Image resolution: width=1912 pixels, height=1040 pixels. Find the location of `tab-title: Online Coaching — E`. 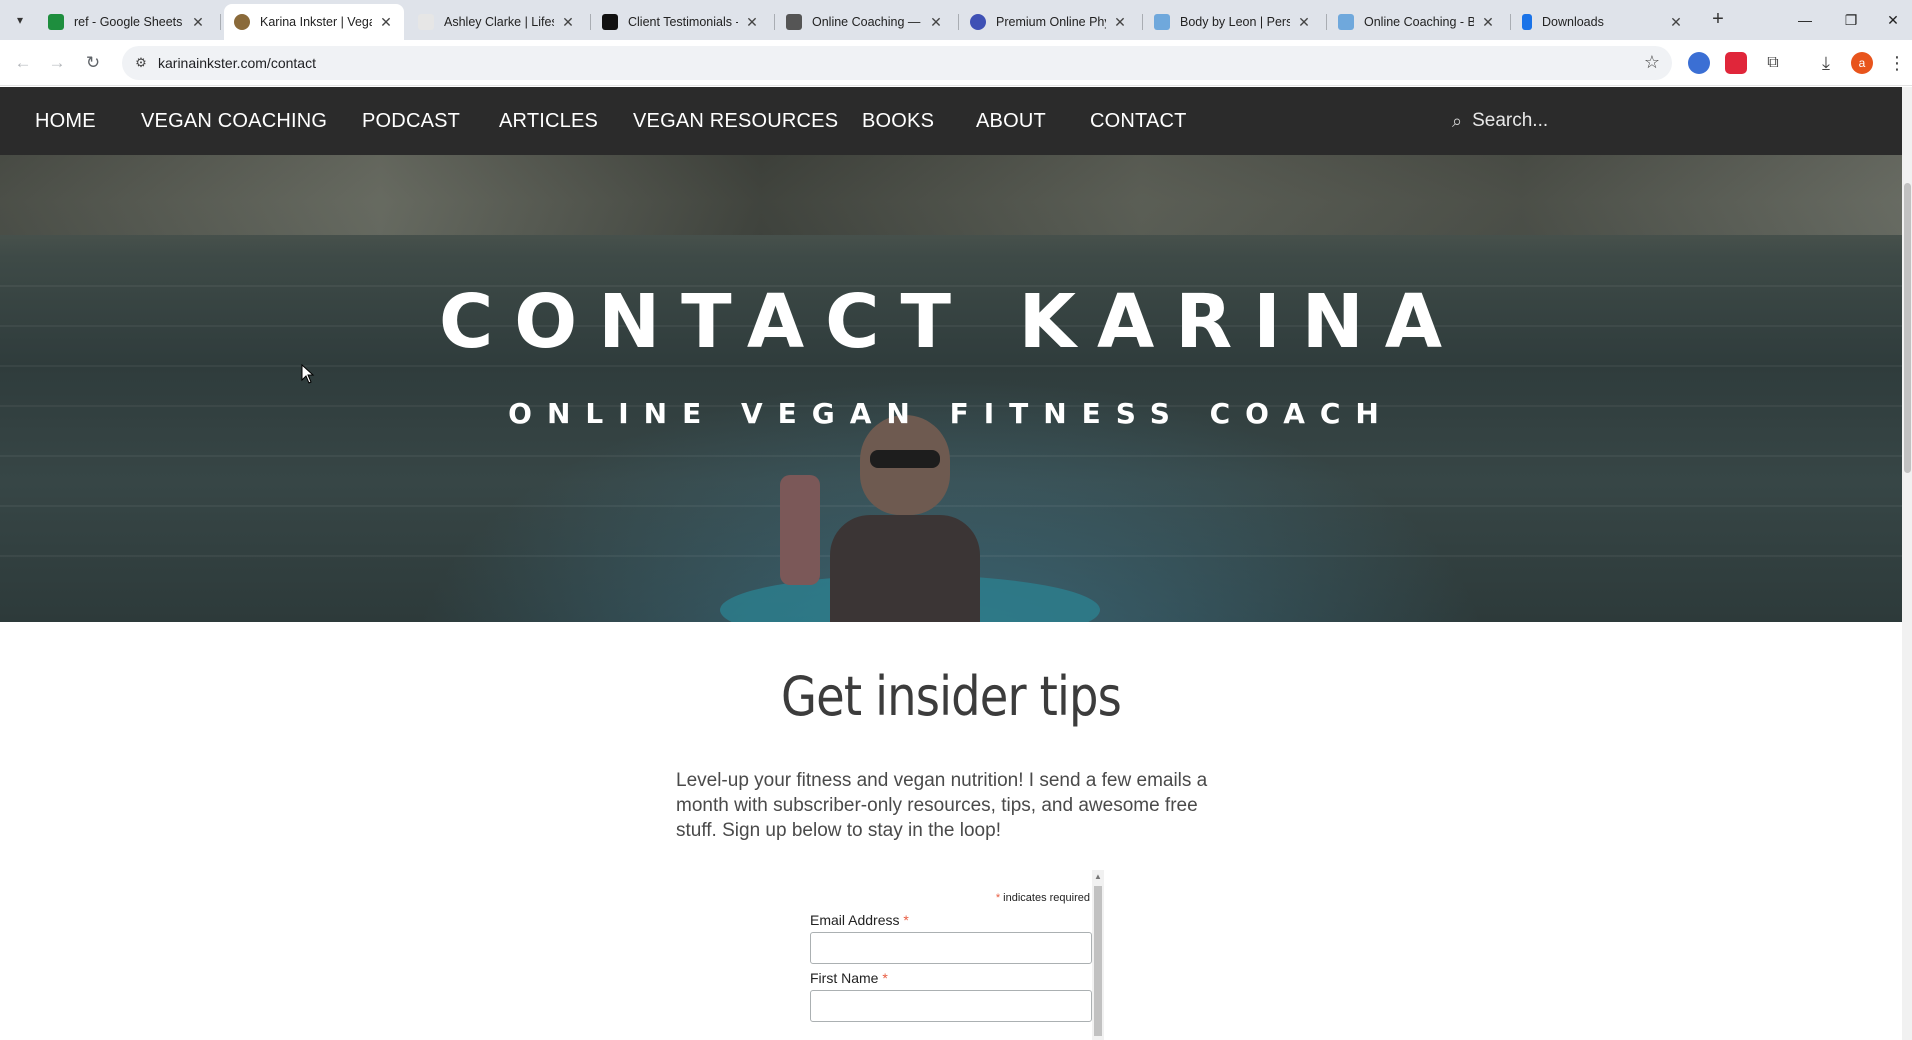

tab-title: Online Coaching — E is located at coordinates (867, 22).